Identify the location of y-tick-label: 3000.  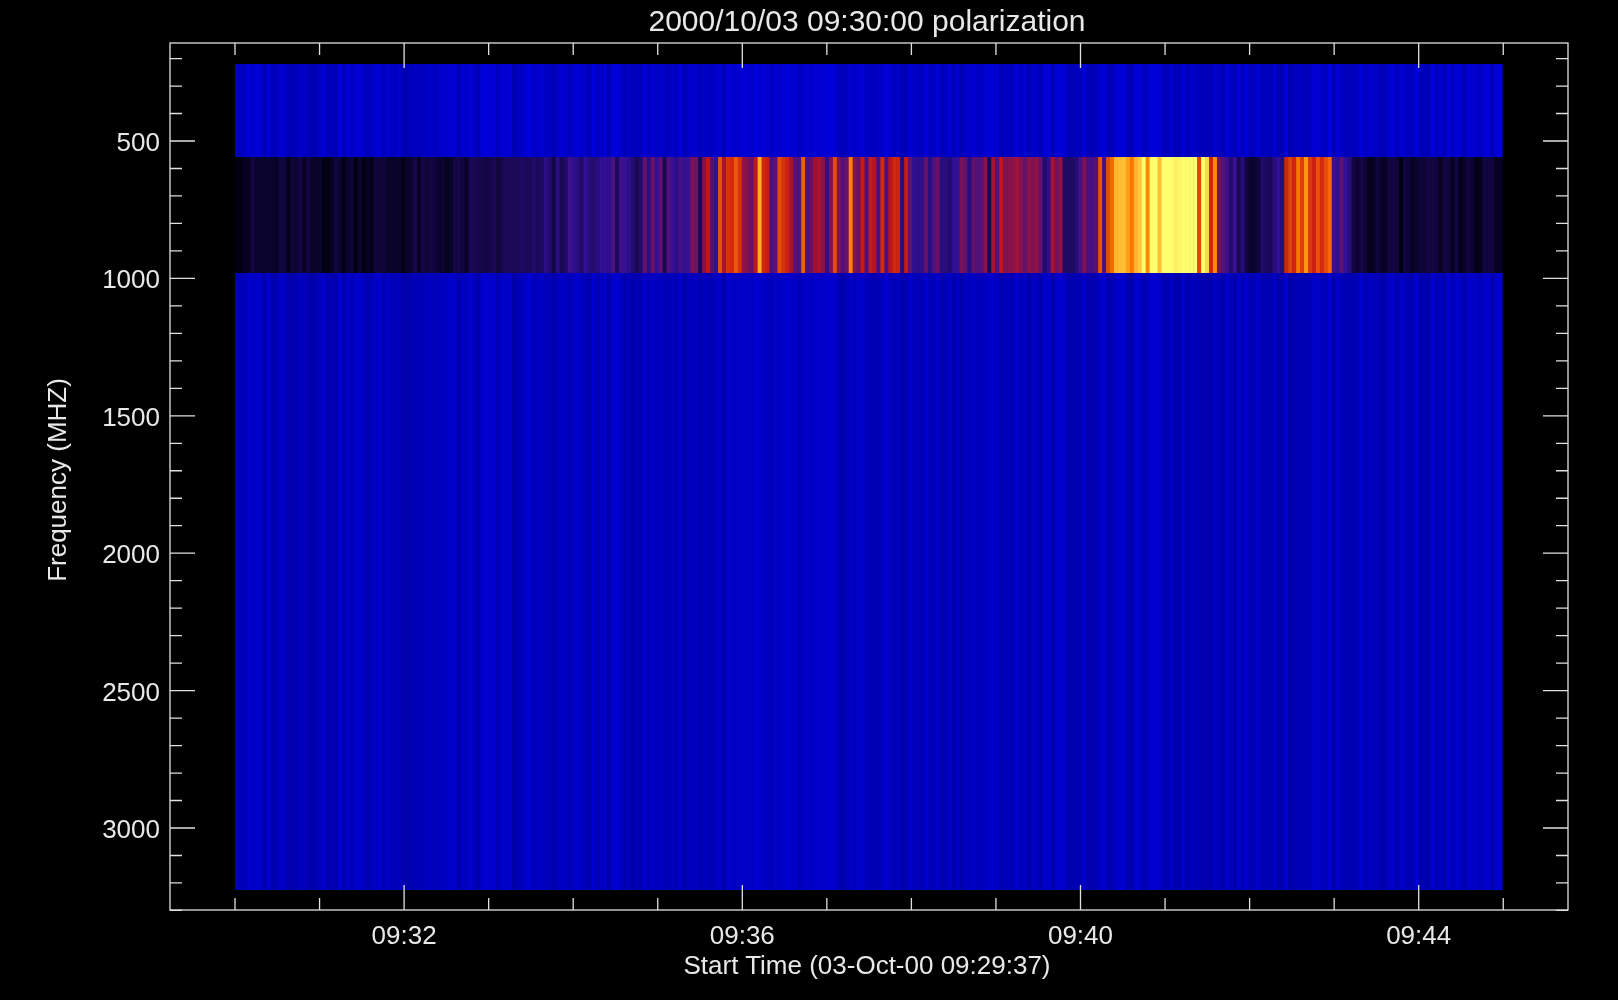
(131, 829).